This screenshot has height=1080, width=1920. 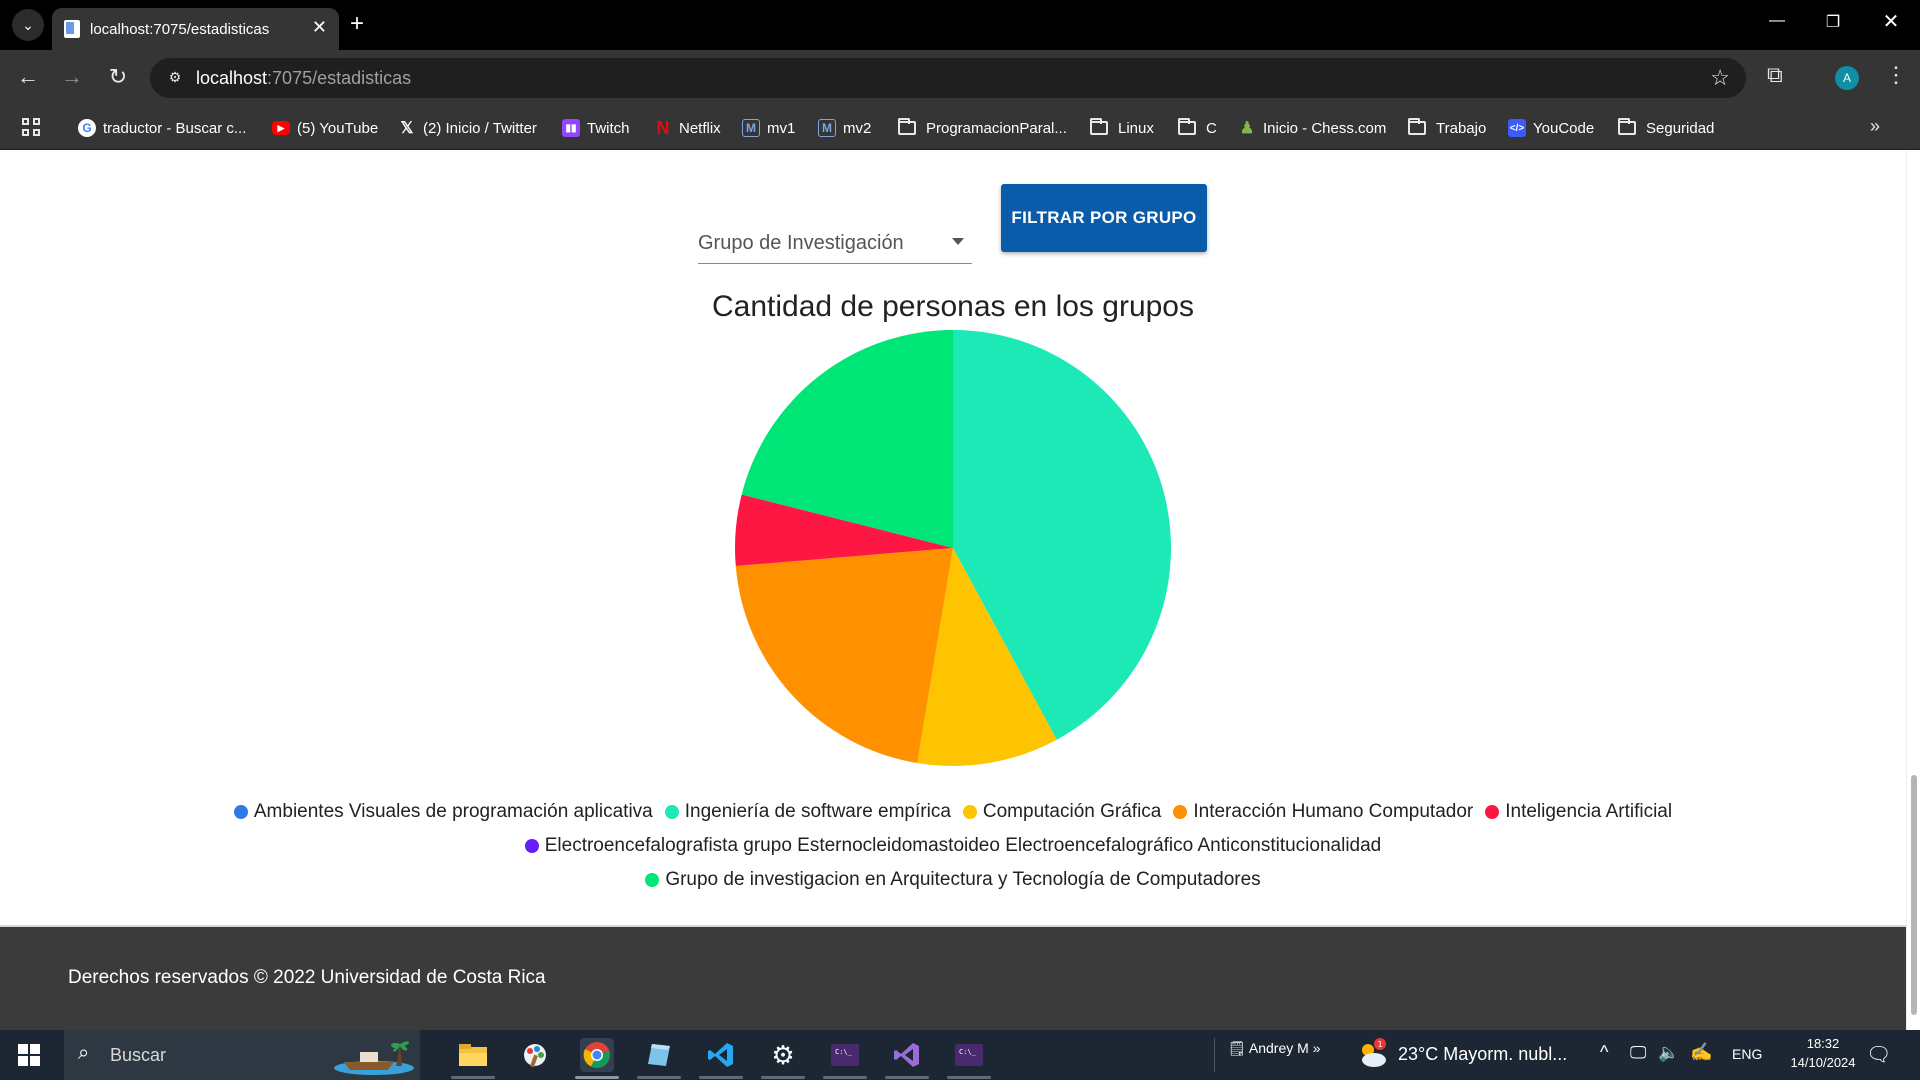 I want to click on windows-start-icon, so click(x=29, y=1055).